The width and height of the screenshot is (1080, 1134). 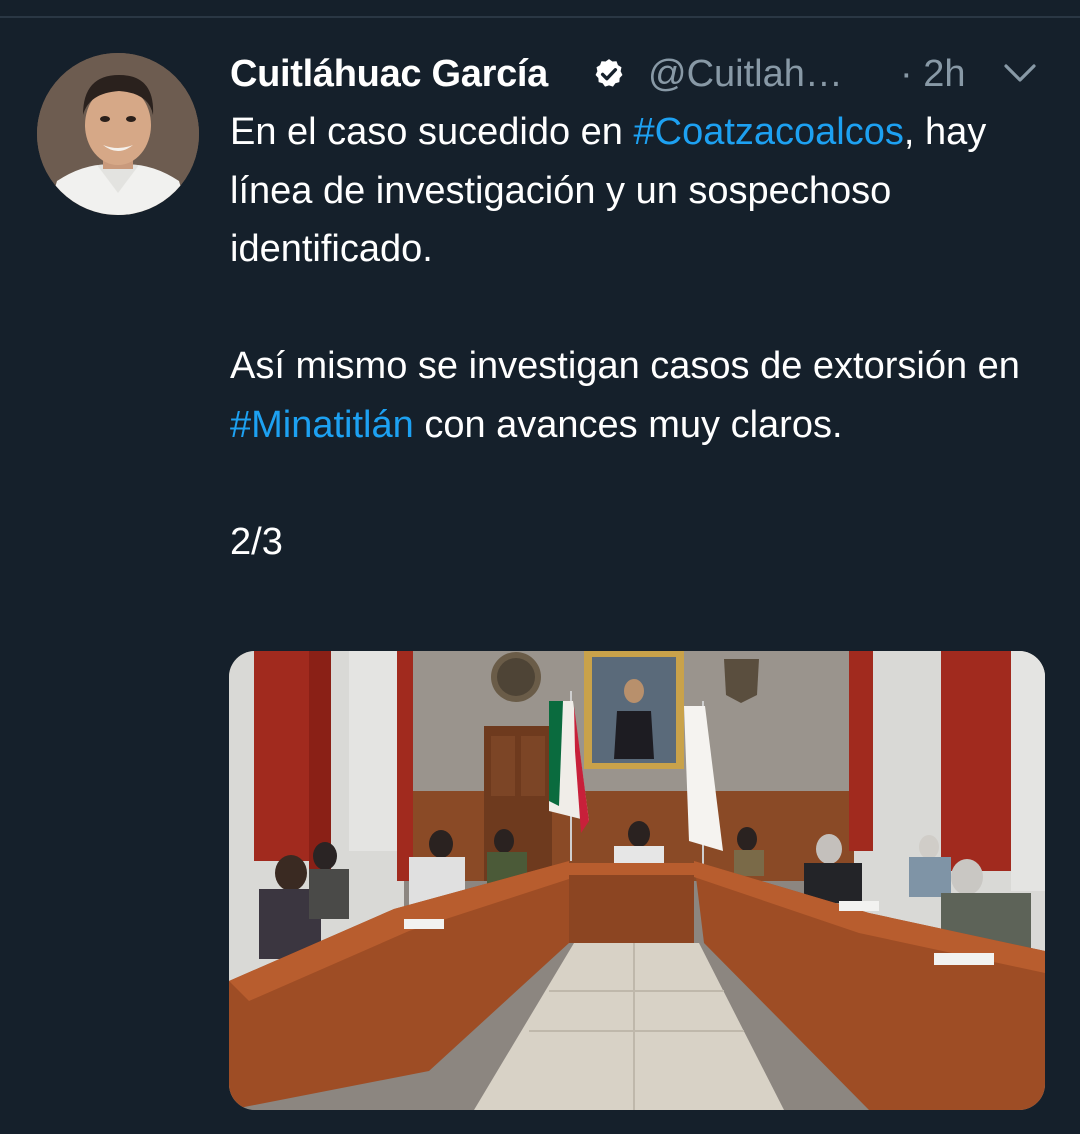 What do you see at coordinates (932, 74) in the screenshot?
I see `tweet-timestamp: · 2h` at bounding box center [932, 74].